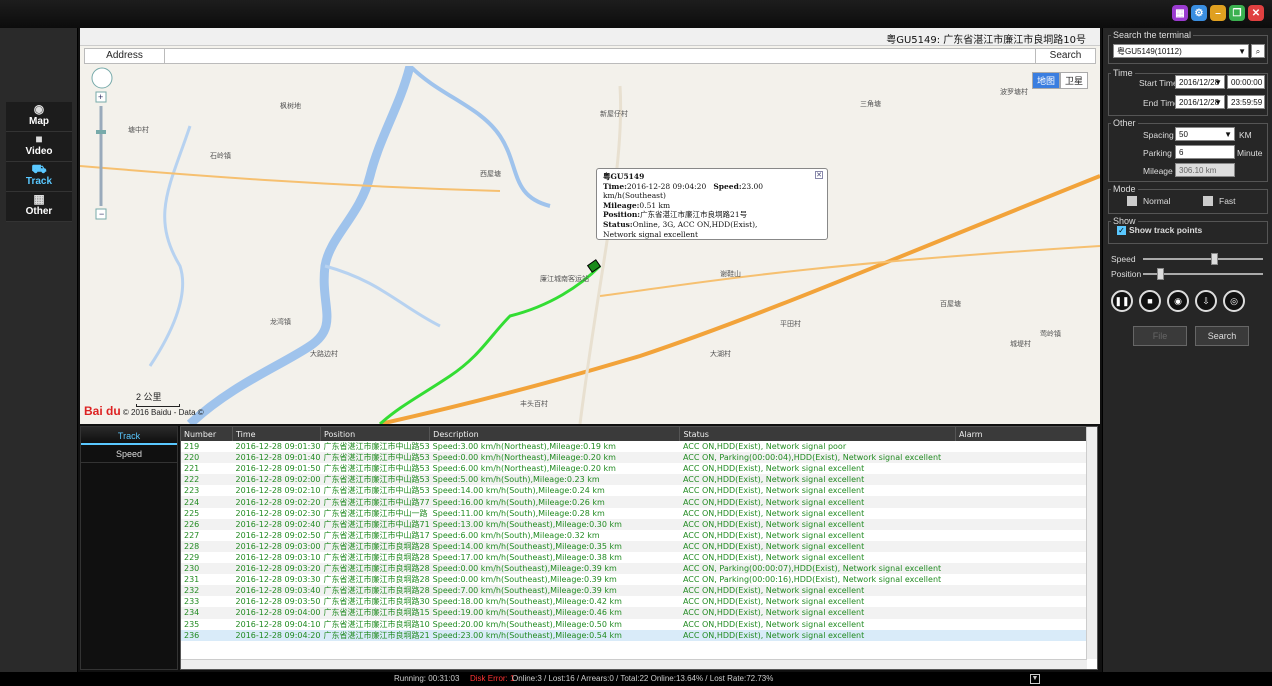 The image size is (1272, 686). I want to click on title-bar: ▦ ⚙ – ❐ ✕, so click(636, 14).